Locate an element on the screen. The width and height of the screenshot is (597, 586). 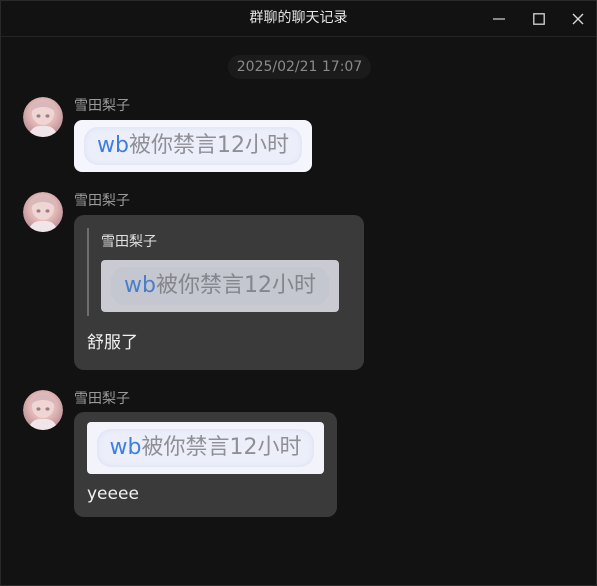
maximize-button is located at coordinates (539, 19).